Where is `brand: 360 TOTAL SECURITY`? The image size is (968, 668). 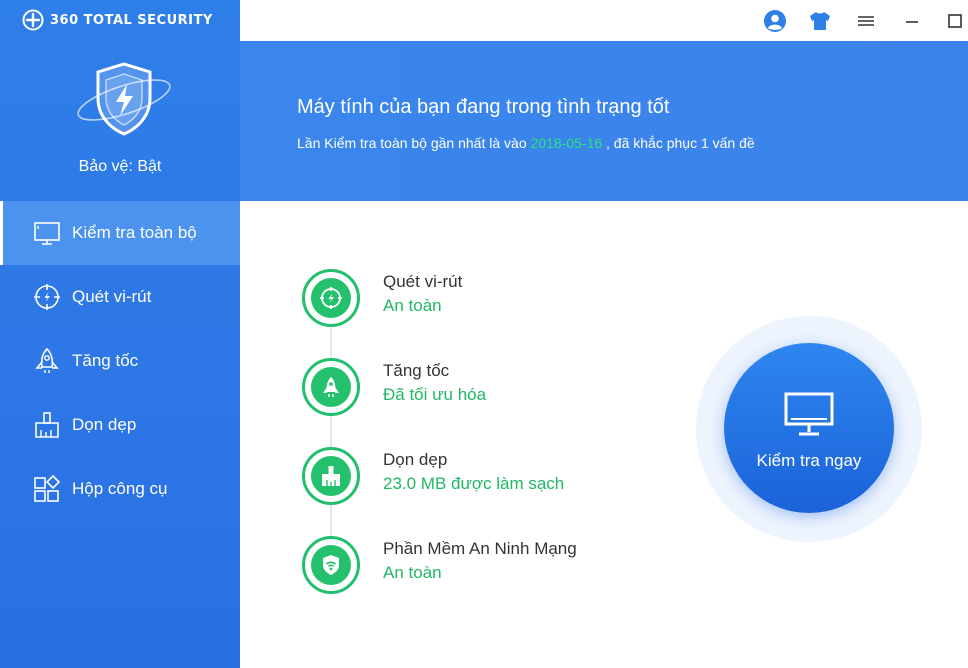 brand: 360 TOTAL SECURITY is located at coordinates (117, 20).